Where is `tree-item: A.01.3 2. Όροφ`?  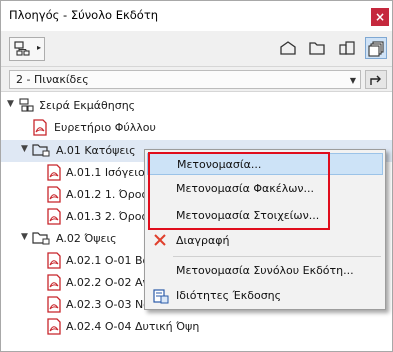 tree-item: A.01.3 2. Όροφ is located at coordinates (76, 217).